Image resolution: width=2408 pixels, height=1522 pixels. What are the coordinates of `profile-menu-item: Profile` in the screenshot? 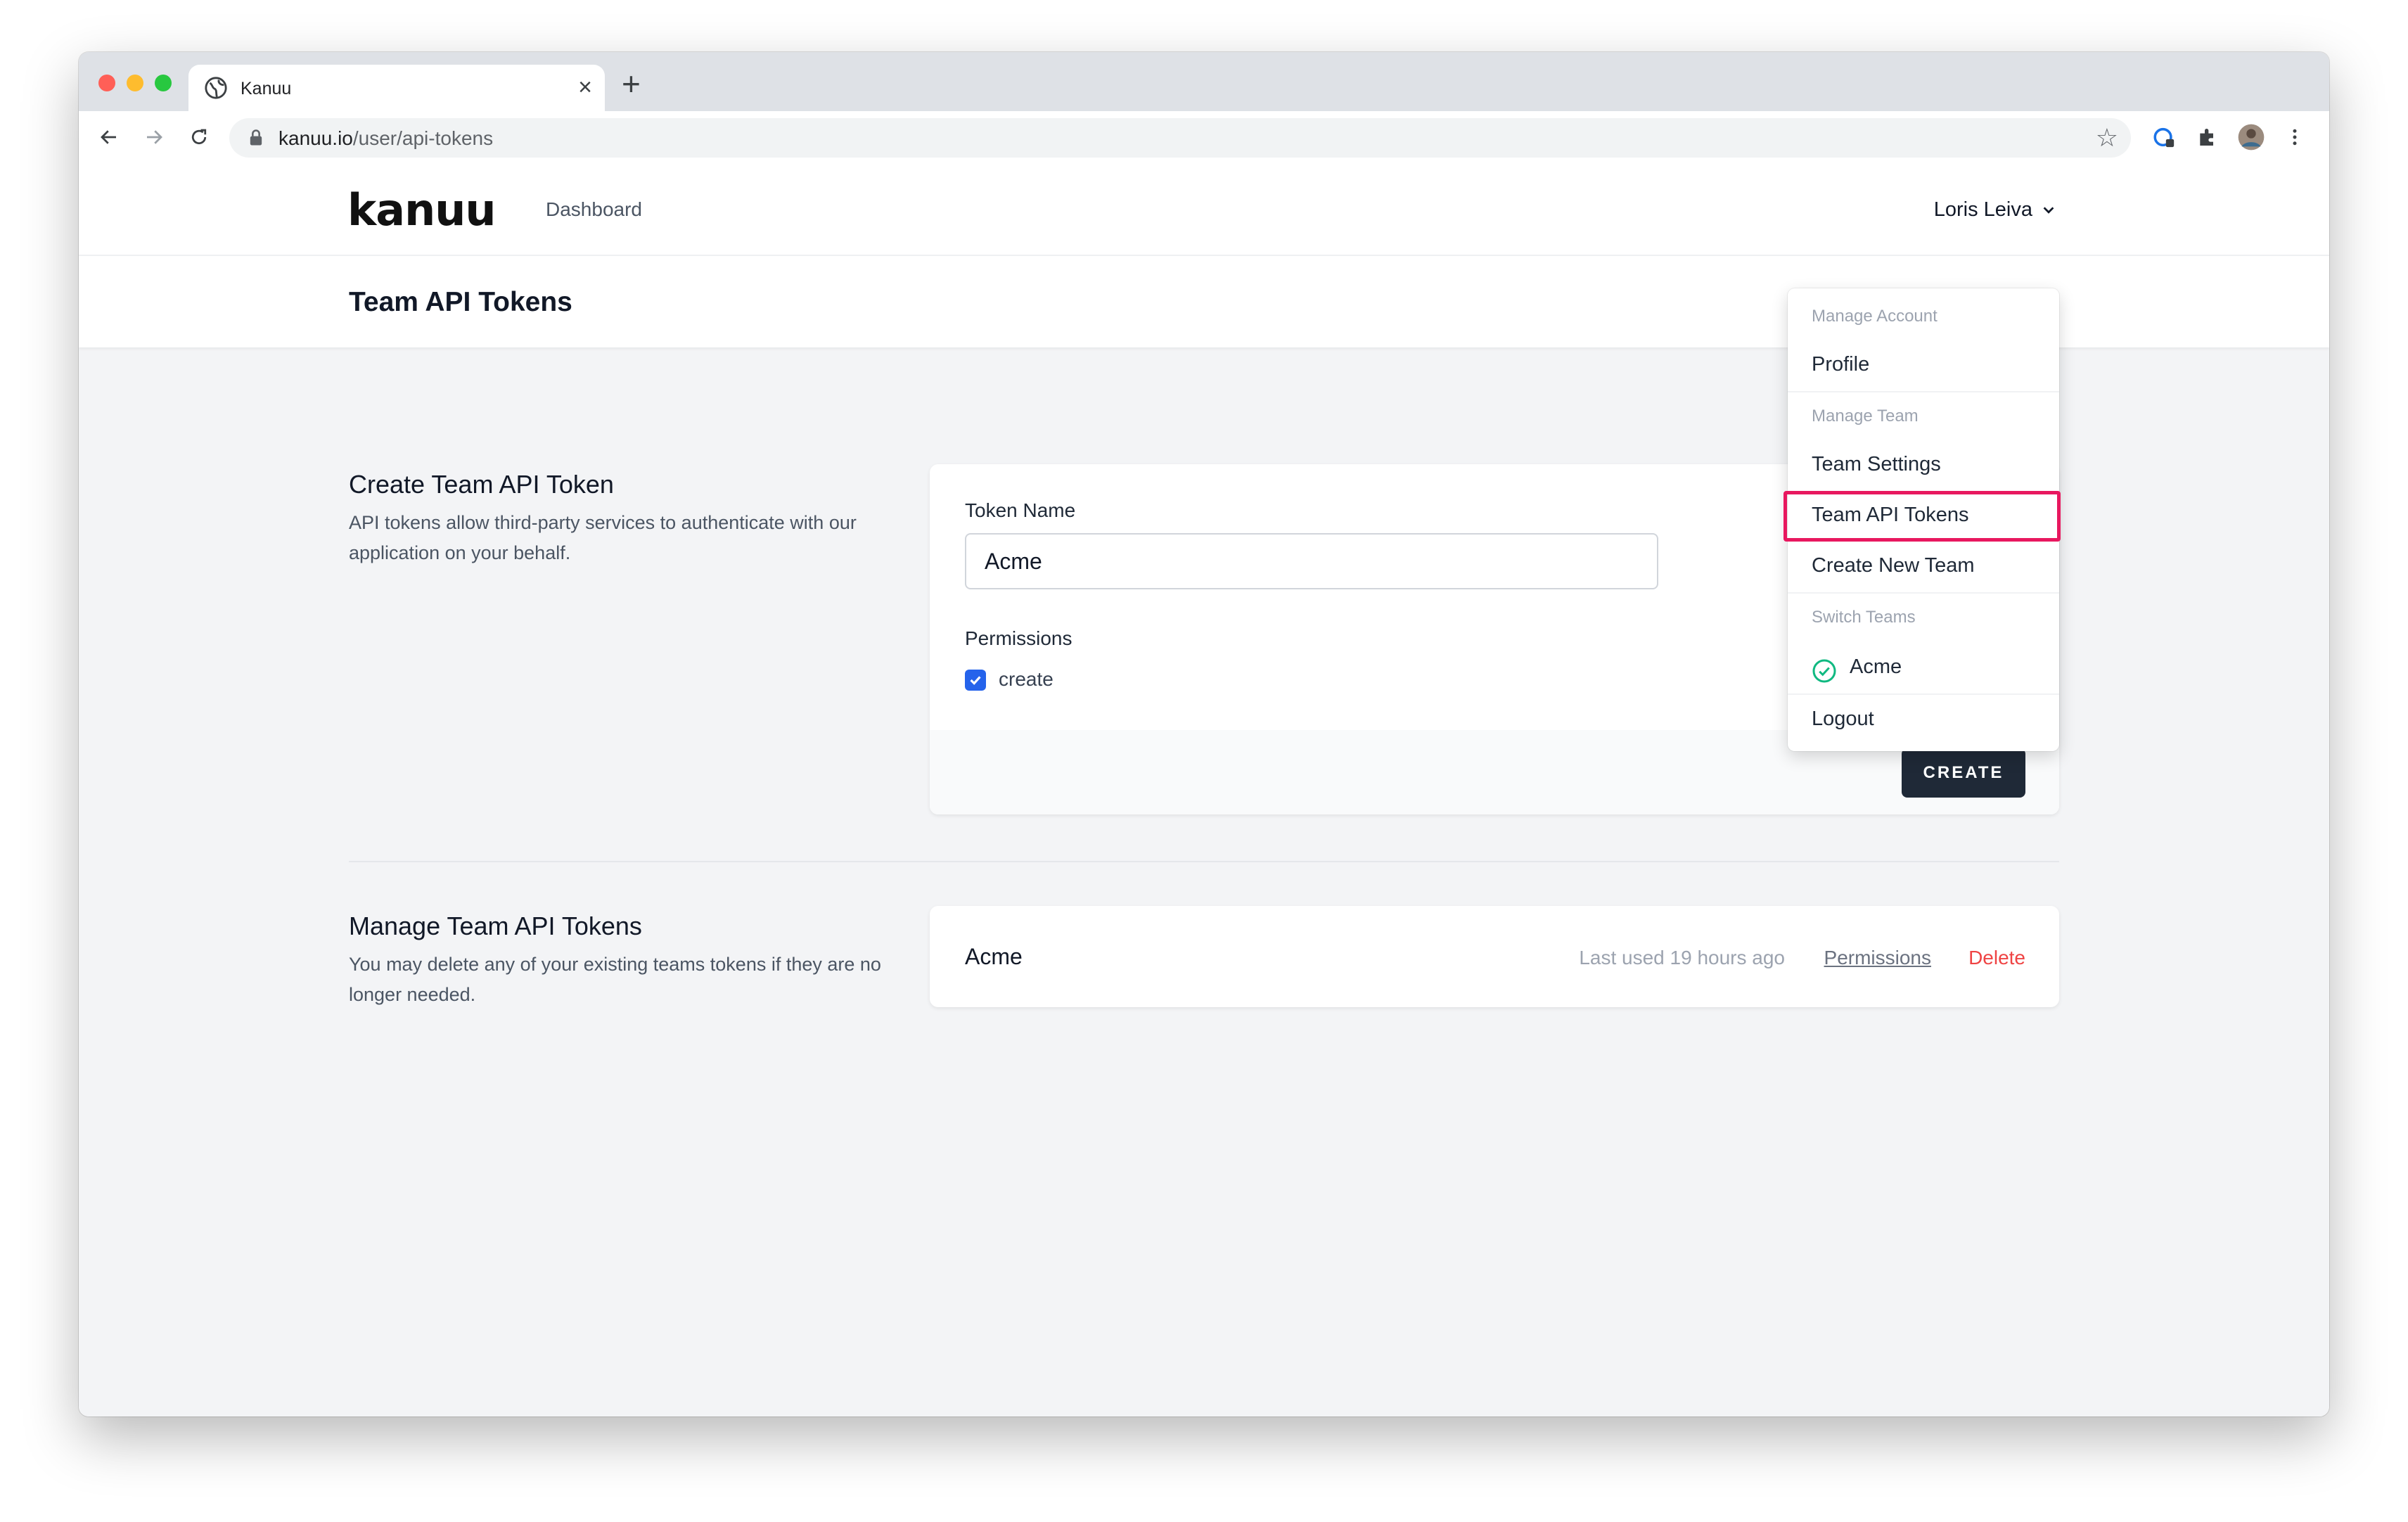 It's located at (1840, 364).